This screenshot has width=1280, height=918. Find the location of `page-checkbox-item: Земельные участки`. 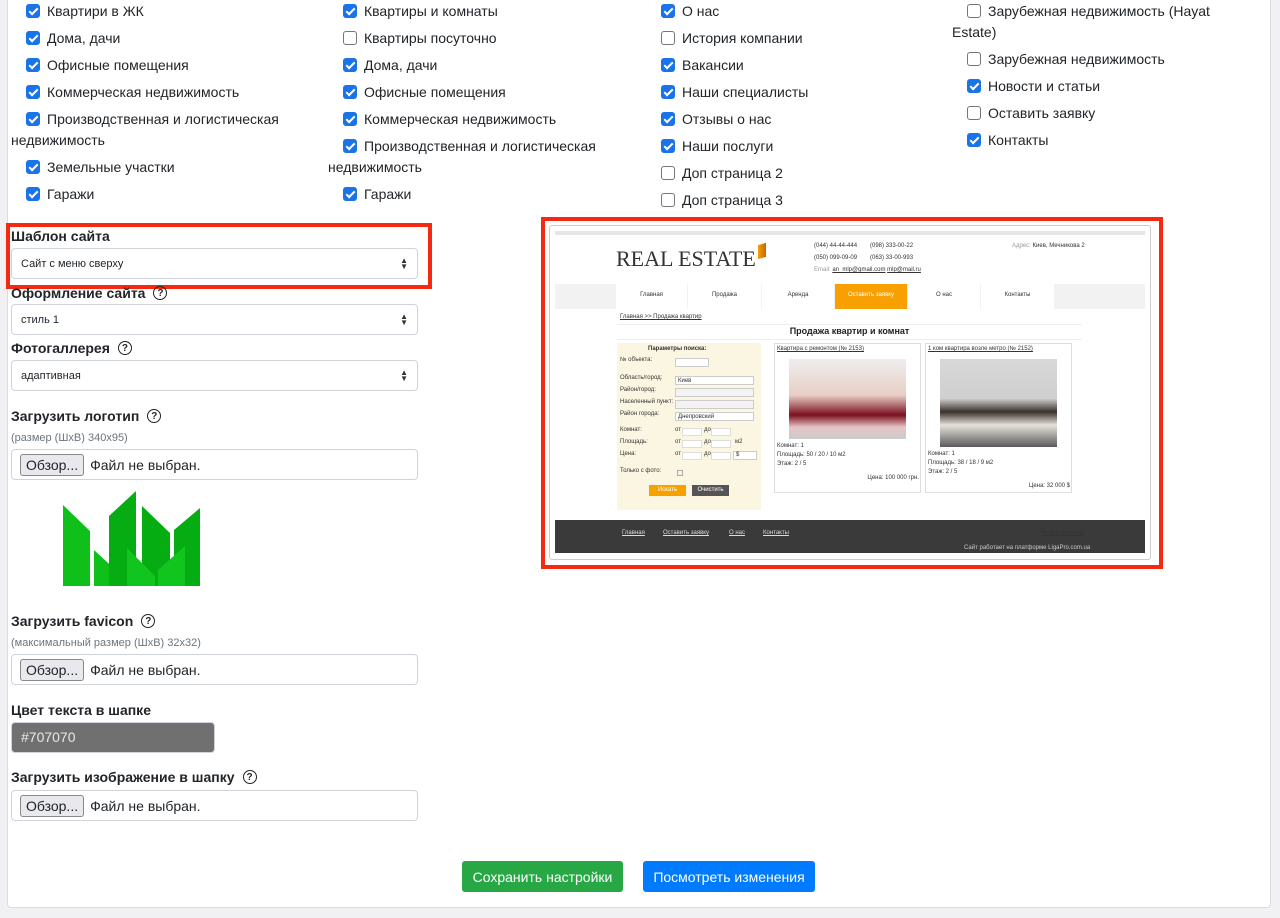

page-checkbox-item: Земельные участки is located at coordinates (171, 167).